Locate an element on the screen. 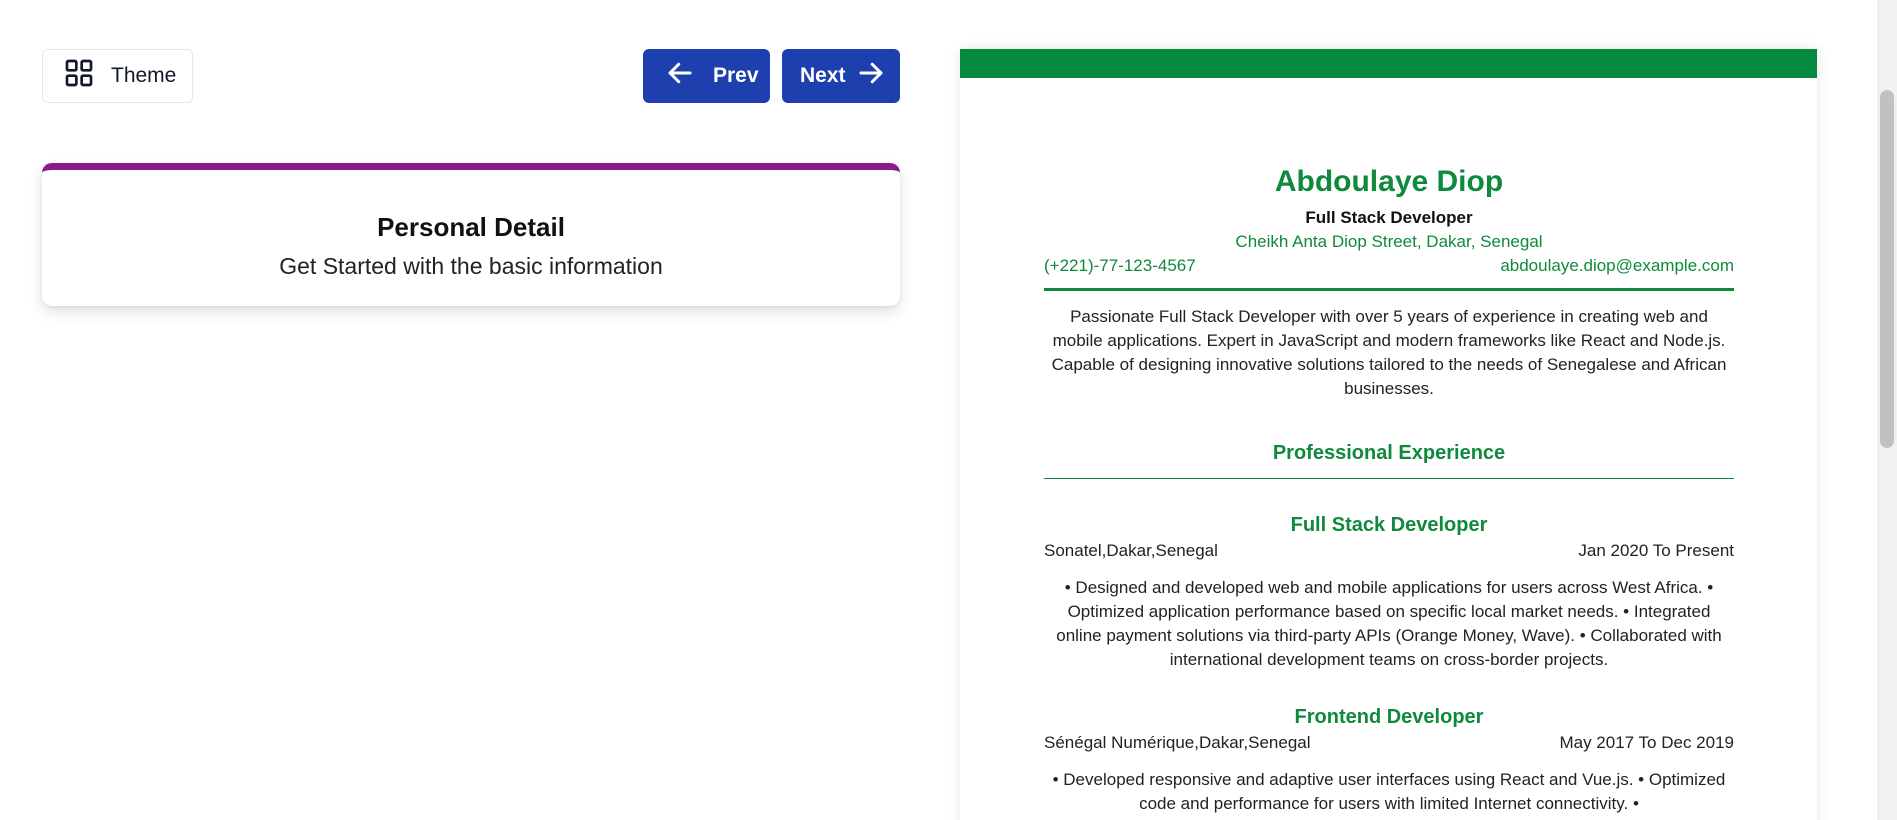 Image resolution: width=1897 pixels, height=820 pixels. theme-button: Theme is located at coordinates (117, 76).